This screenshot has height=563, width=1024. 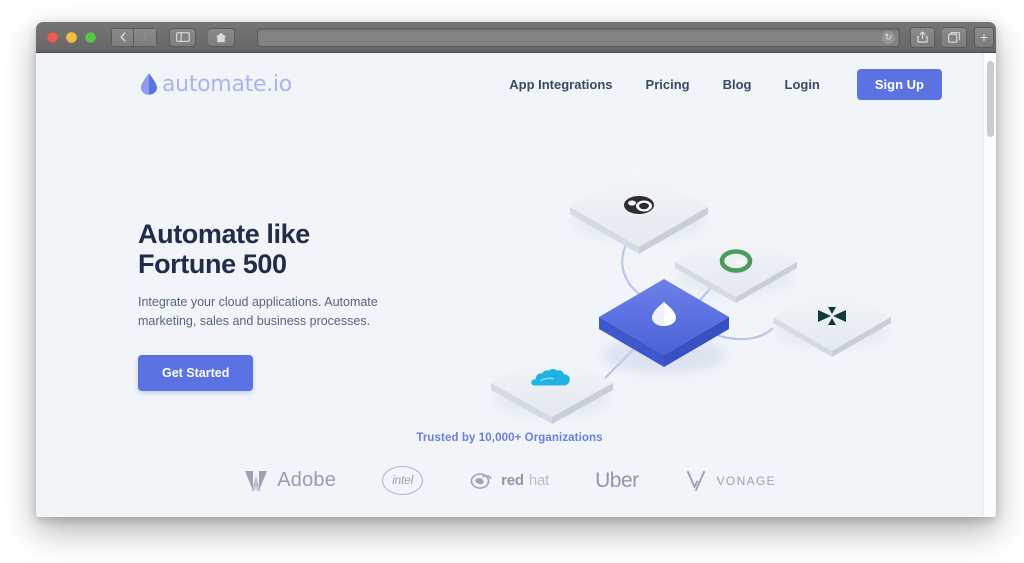 I want to click on tab-overview-button, so click(x=954, y=37).